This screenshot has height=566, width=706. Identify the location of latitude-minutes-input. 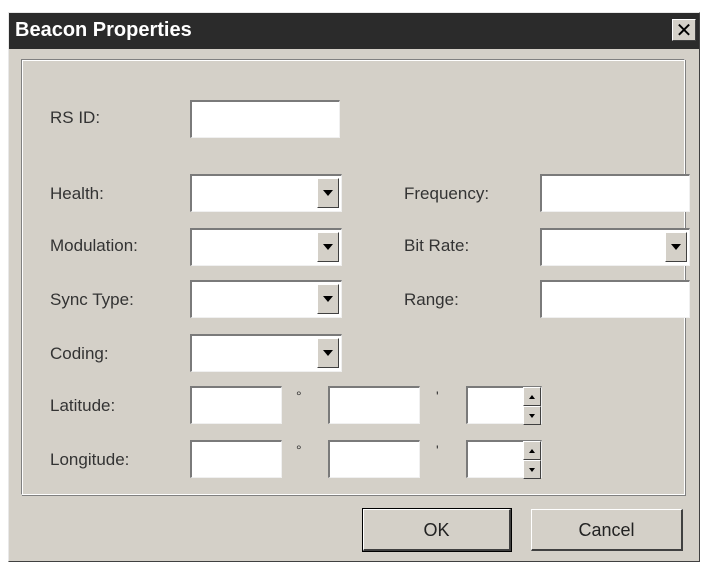
(374, 405).